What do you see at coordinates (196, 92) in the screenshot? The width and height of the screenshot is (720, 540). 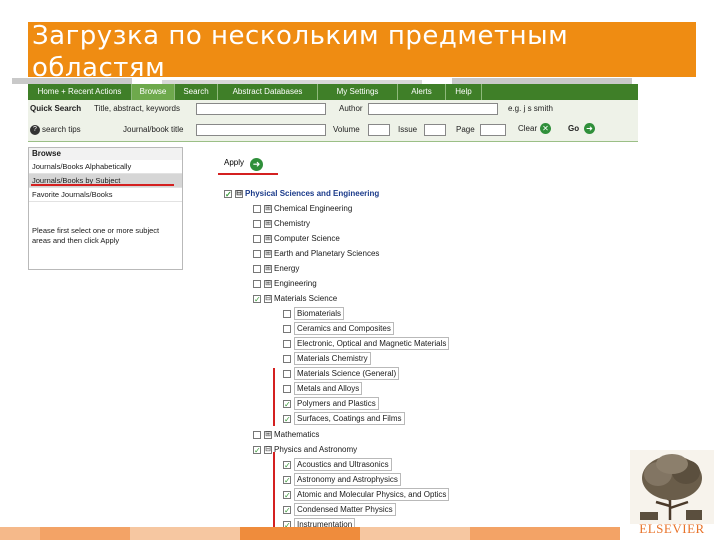 I see `tab-search: Search` at bounding box center [196, 92].